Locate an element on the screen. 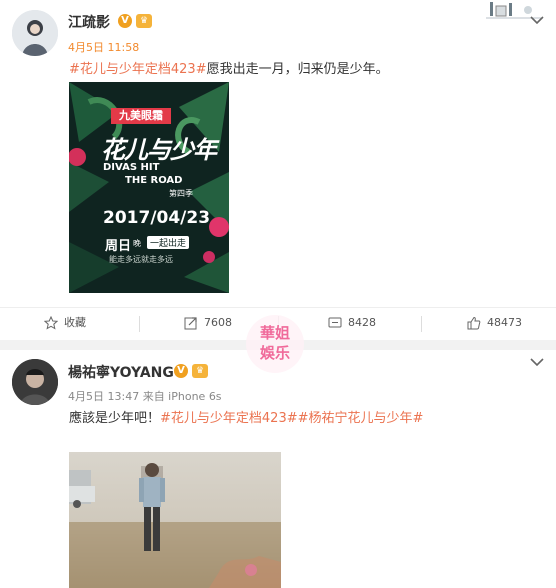  favorite-label: 收藏 is located at coordinates (75, 322).